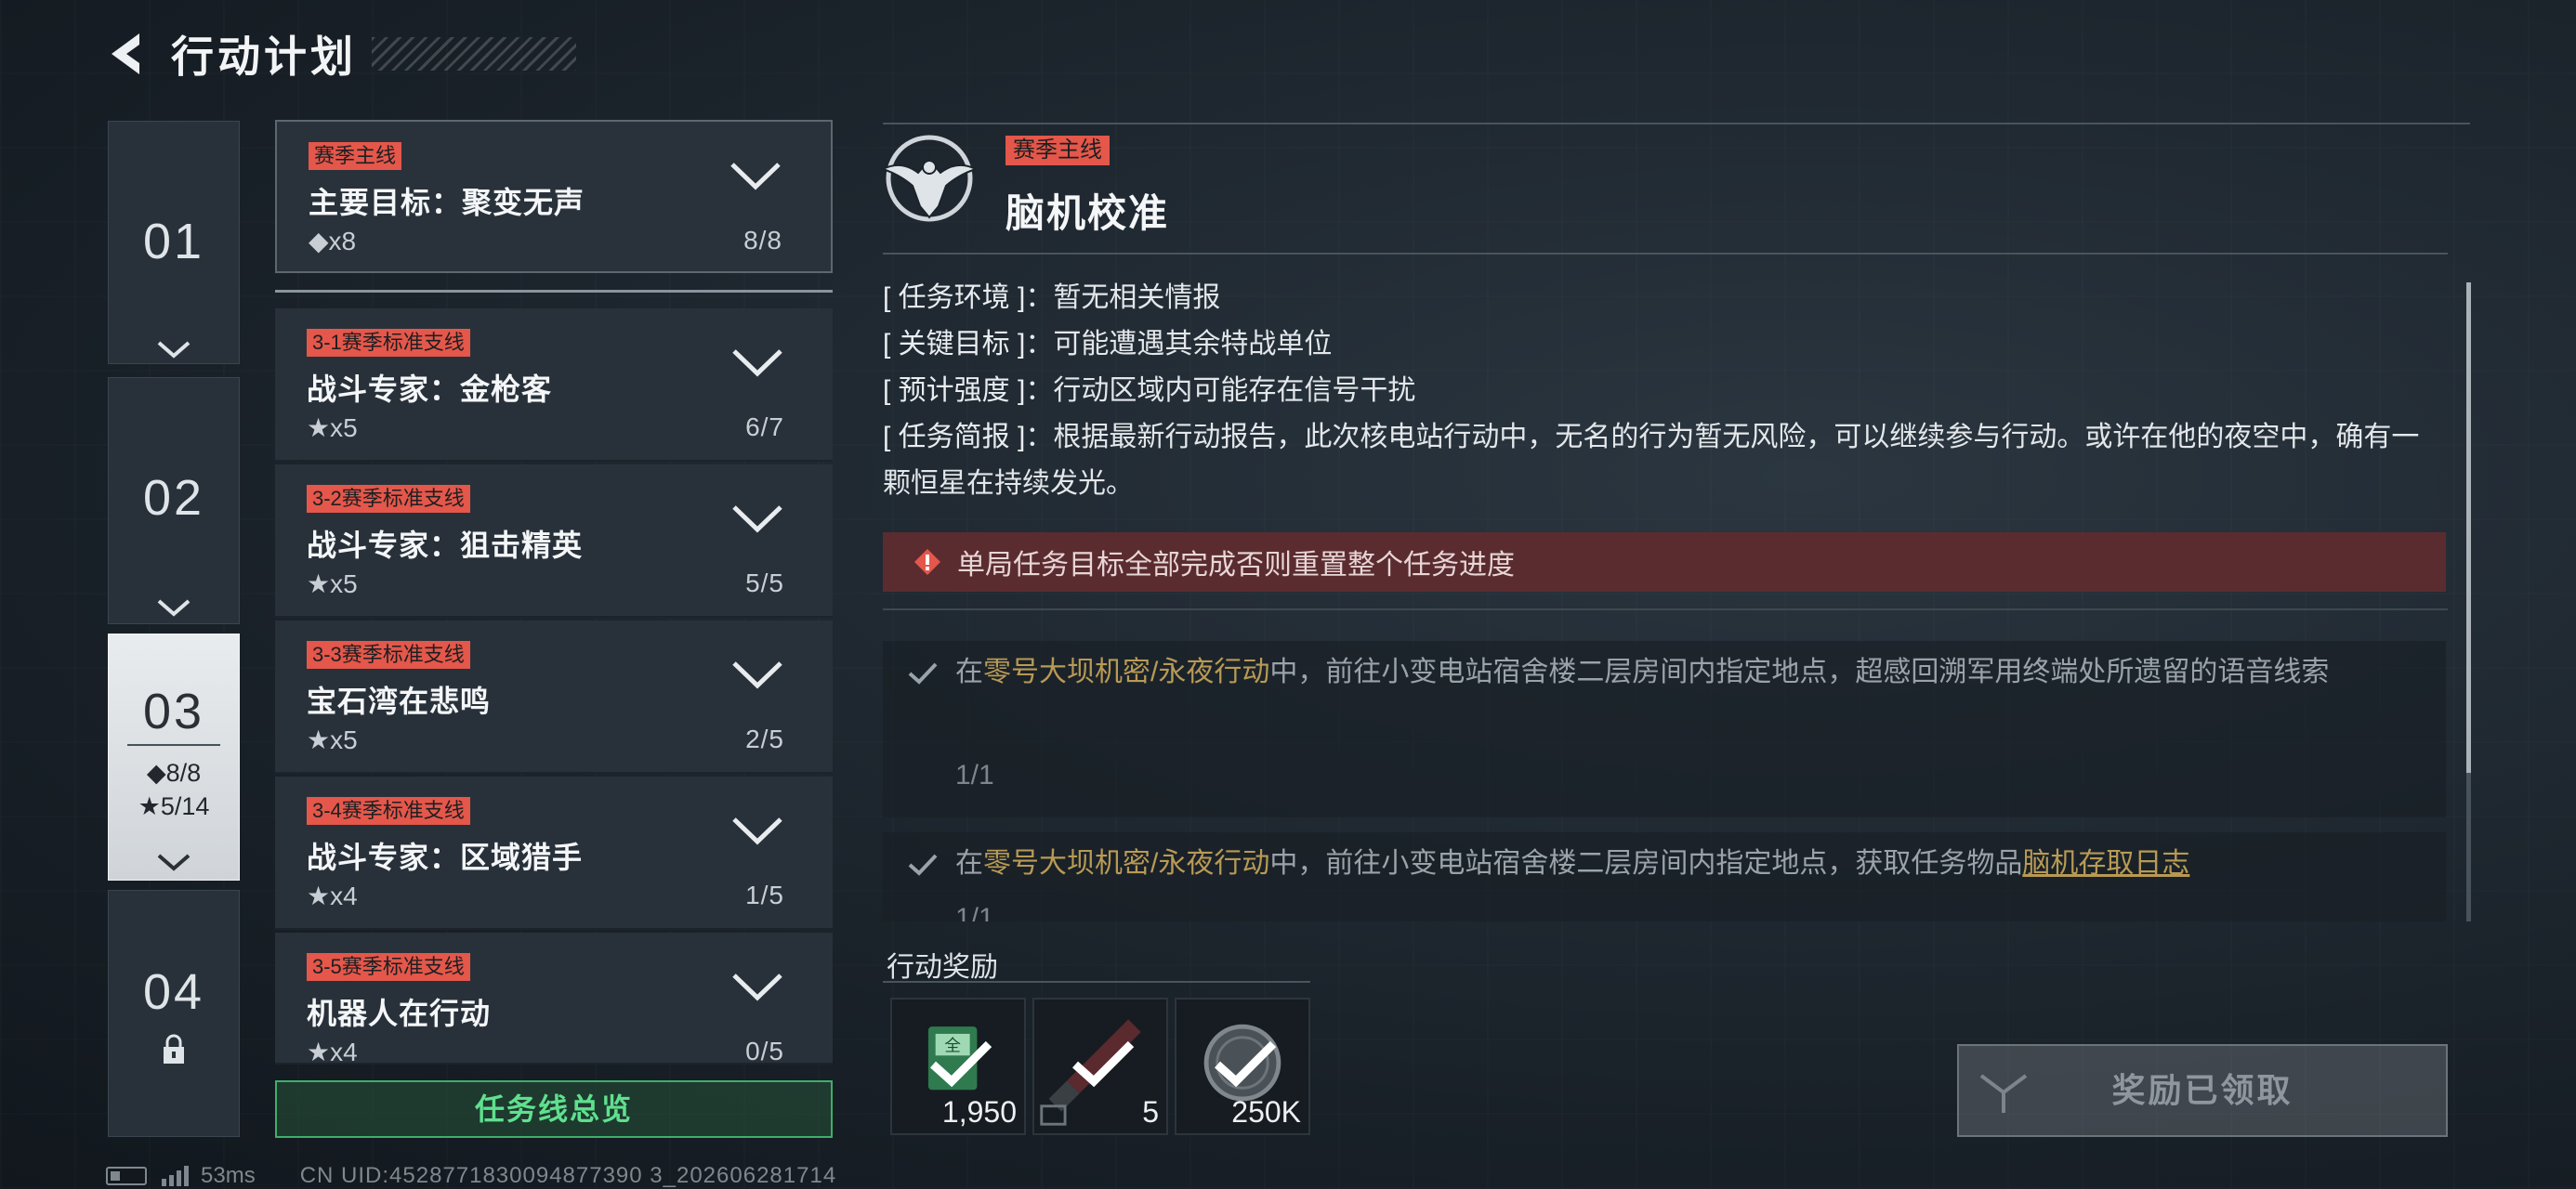 The width and height of the screenshot is (2576, 1189). What do you see at coordinates (355, 156) in the screenshot?
I see `mission-tag: 赛季主线` at bounding box center [355, 156].